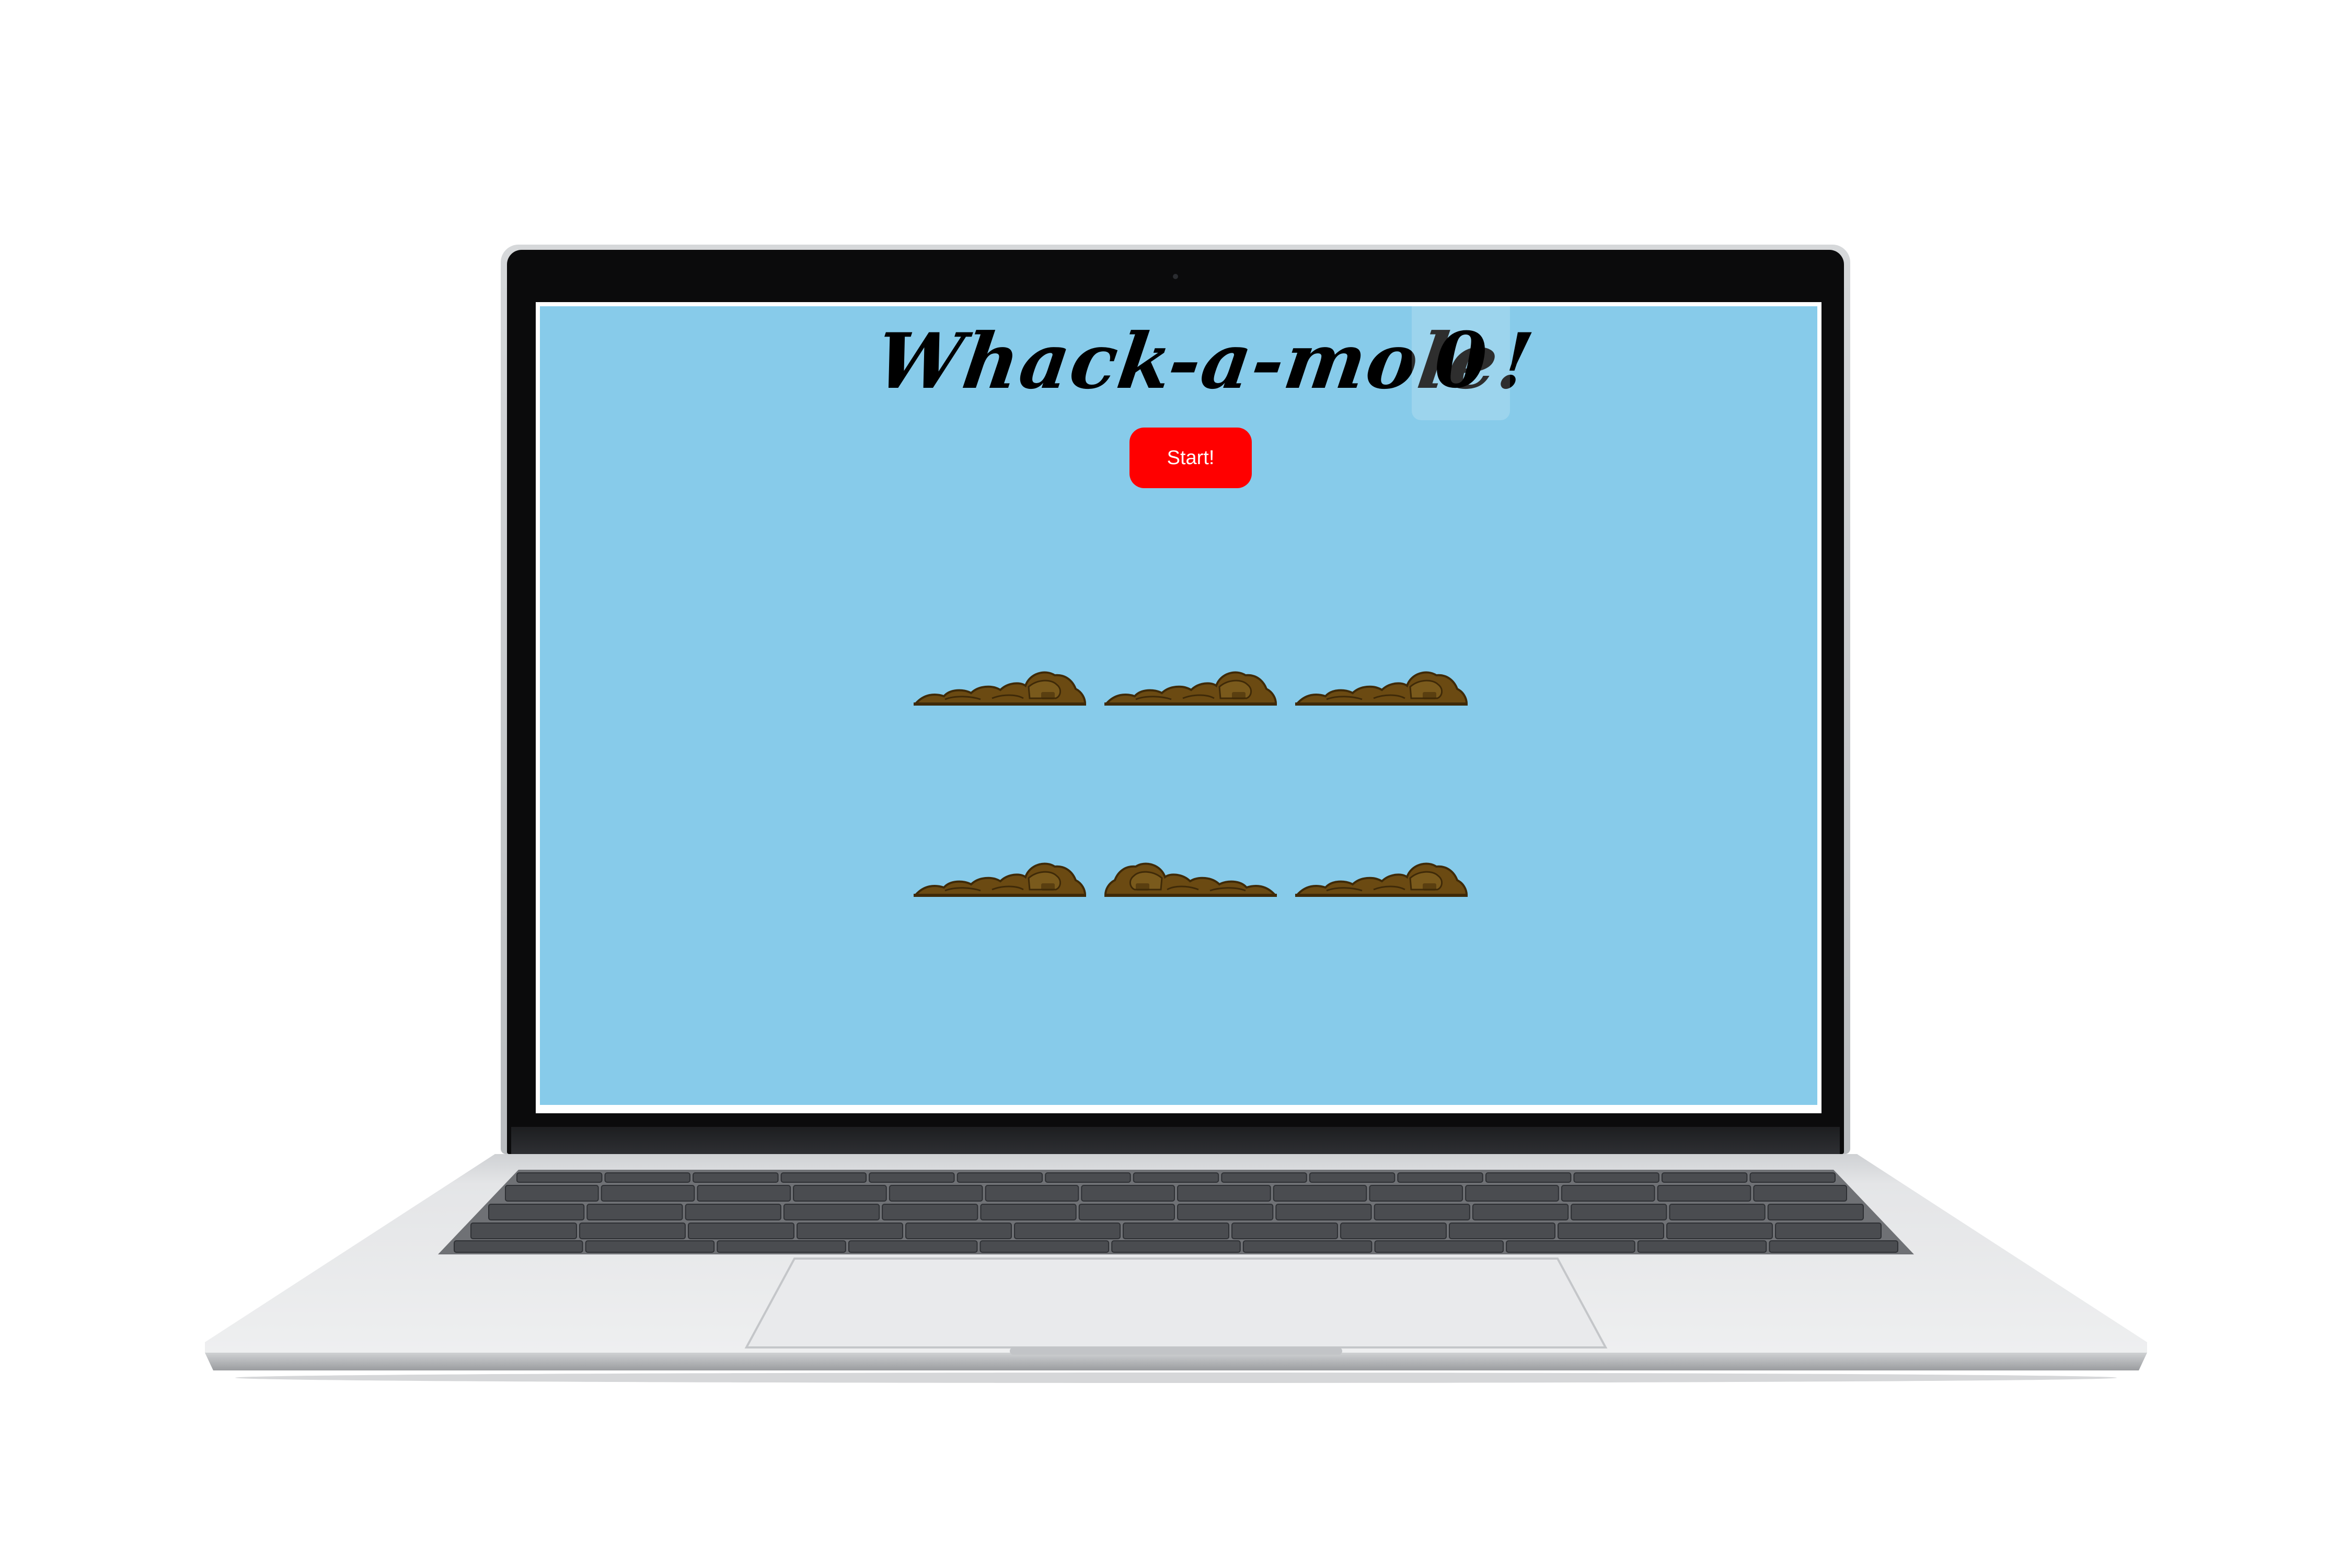 Image resolution: width=2352 pixels, height=1568 pixels. Describe the element at coordinates (1176, 1351) in the screenshot. I see `lid-notch` at that location.